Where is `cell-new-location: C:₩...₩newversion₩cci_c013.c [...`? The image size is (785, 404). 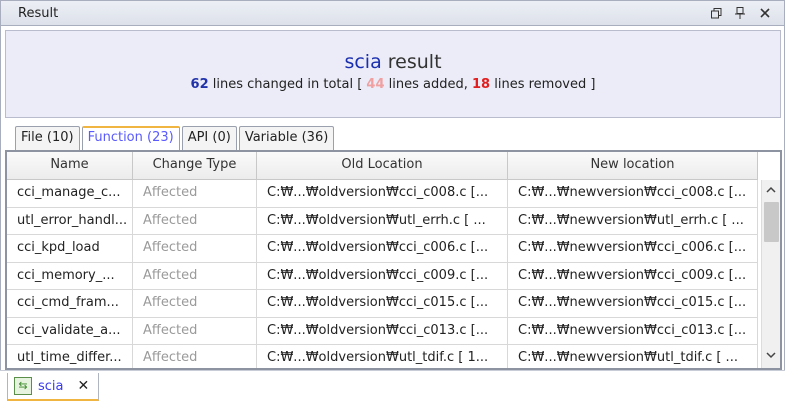 cell-new-location: C:₩...₩newversion₩cci_c013.c [... is located at coordinates (633, 331).